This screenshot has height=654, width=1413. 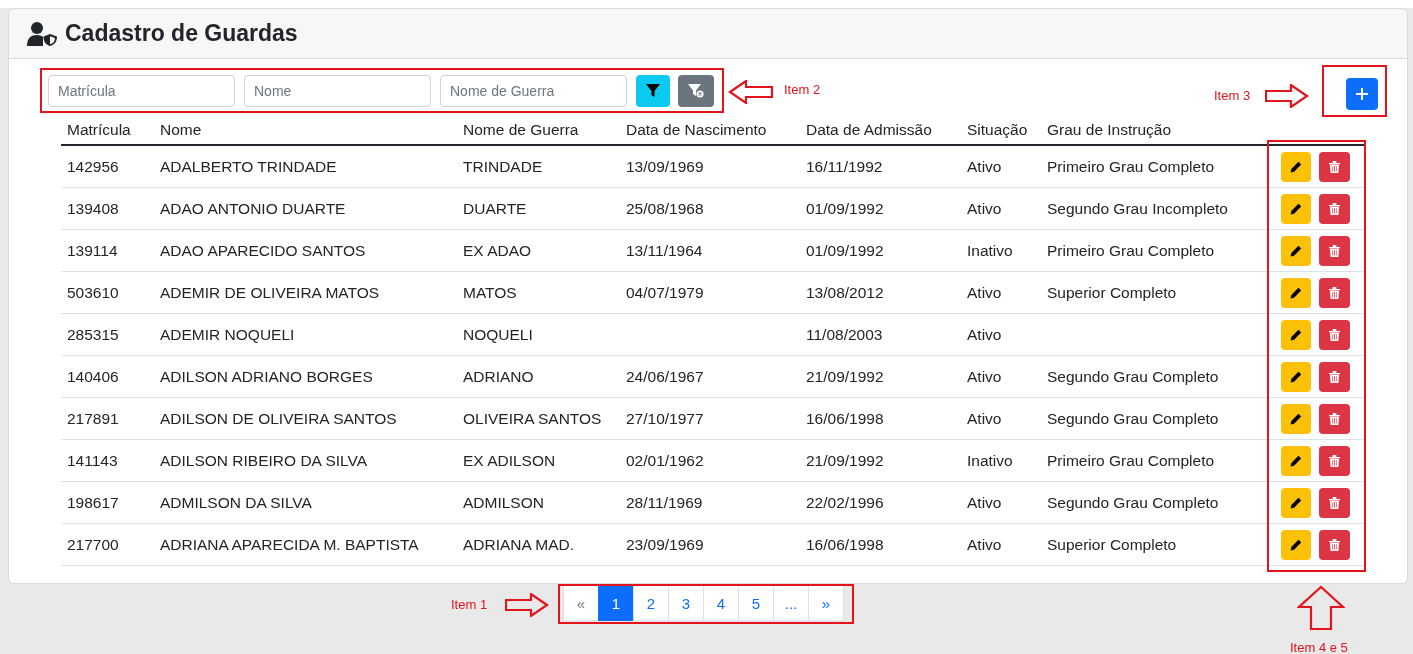 What do you see at coordinates (498, 376) in the screenshot?
I see `table-cell: ADRIANO` at bounding box center [498, 376].